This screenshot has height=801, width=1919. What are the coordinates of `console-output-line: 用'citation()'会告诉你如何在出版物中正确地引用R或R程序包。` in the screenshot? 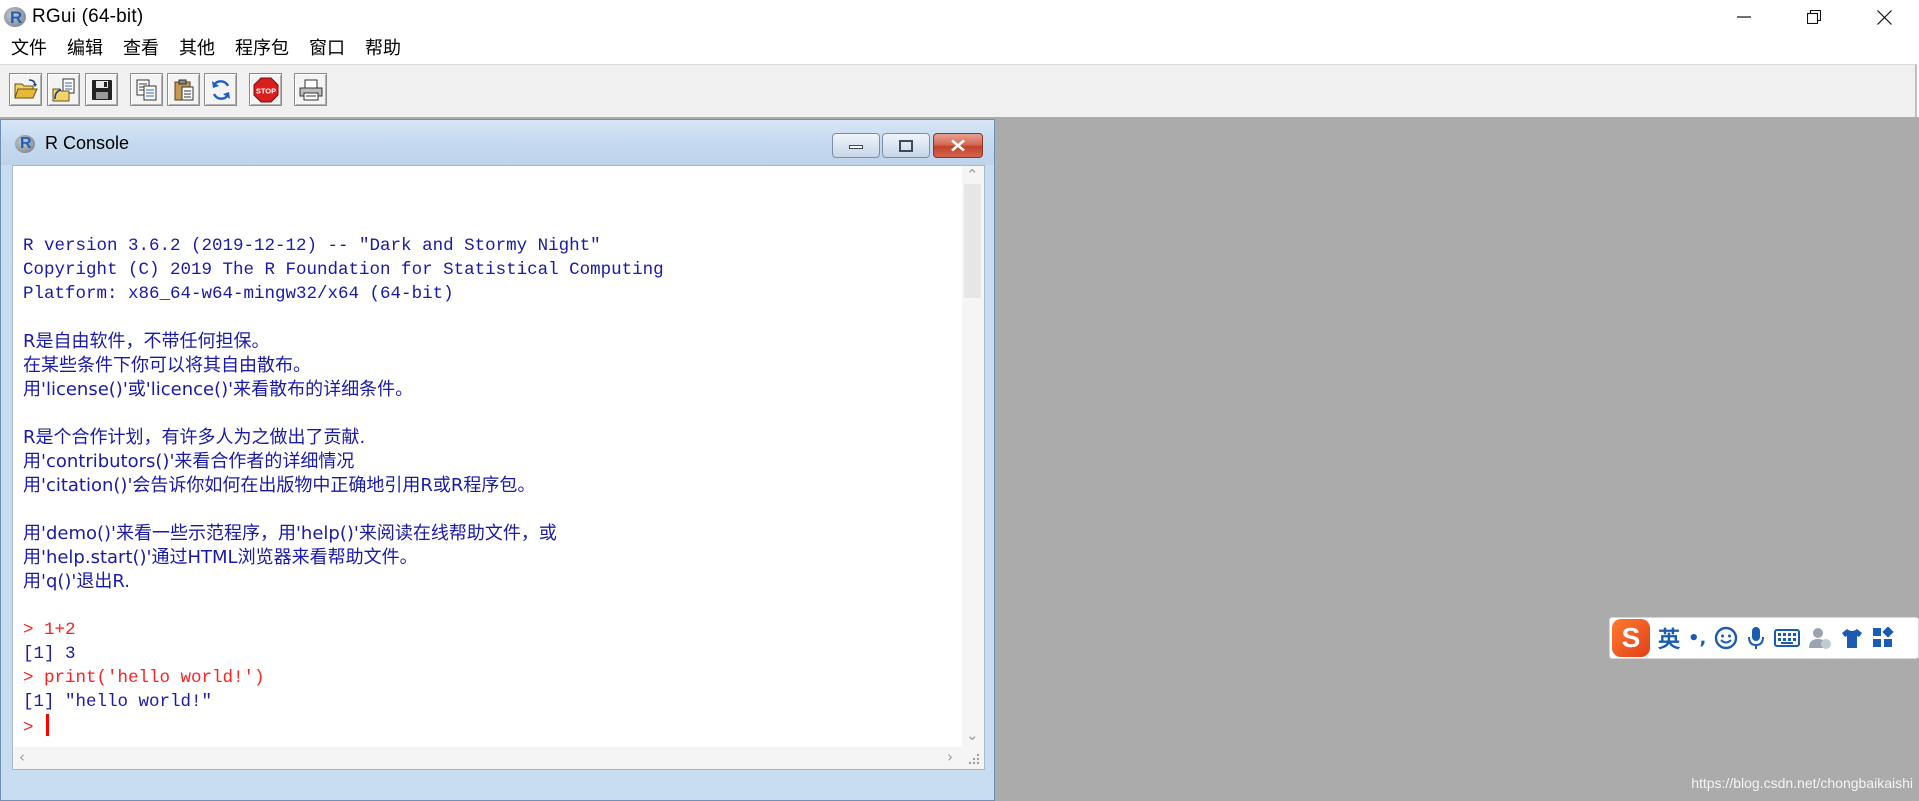 It's located at (493, 486).